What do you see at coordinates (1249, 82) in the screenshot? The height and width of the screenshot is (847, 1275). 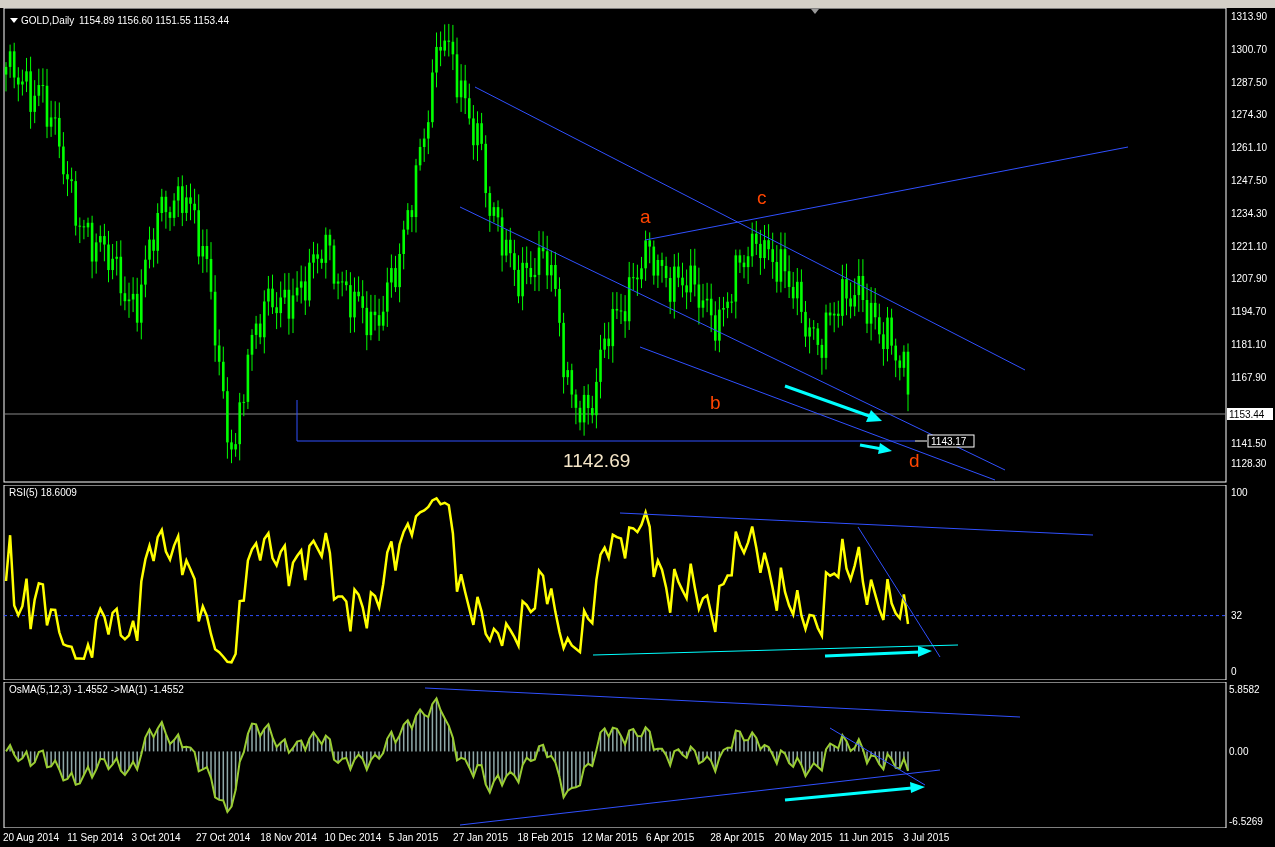 I see `price-tick: 1287.50` at bounding box center [1249, 82].